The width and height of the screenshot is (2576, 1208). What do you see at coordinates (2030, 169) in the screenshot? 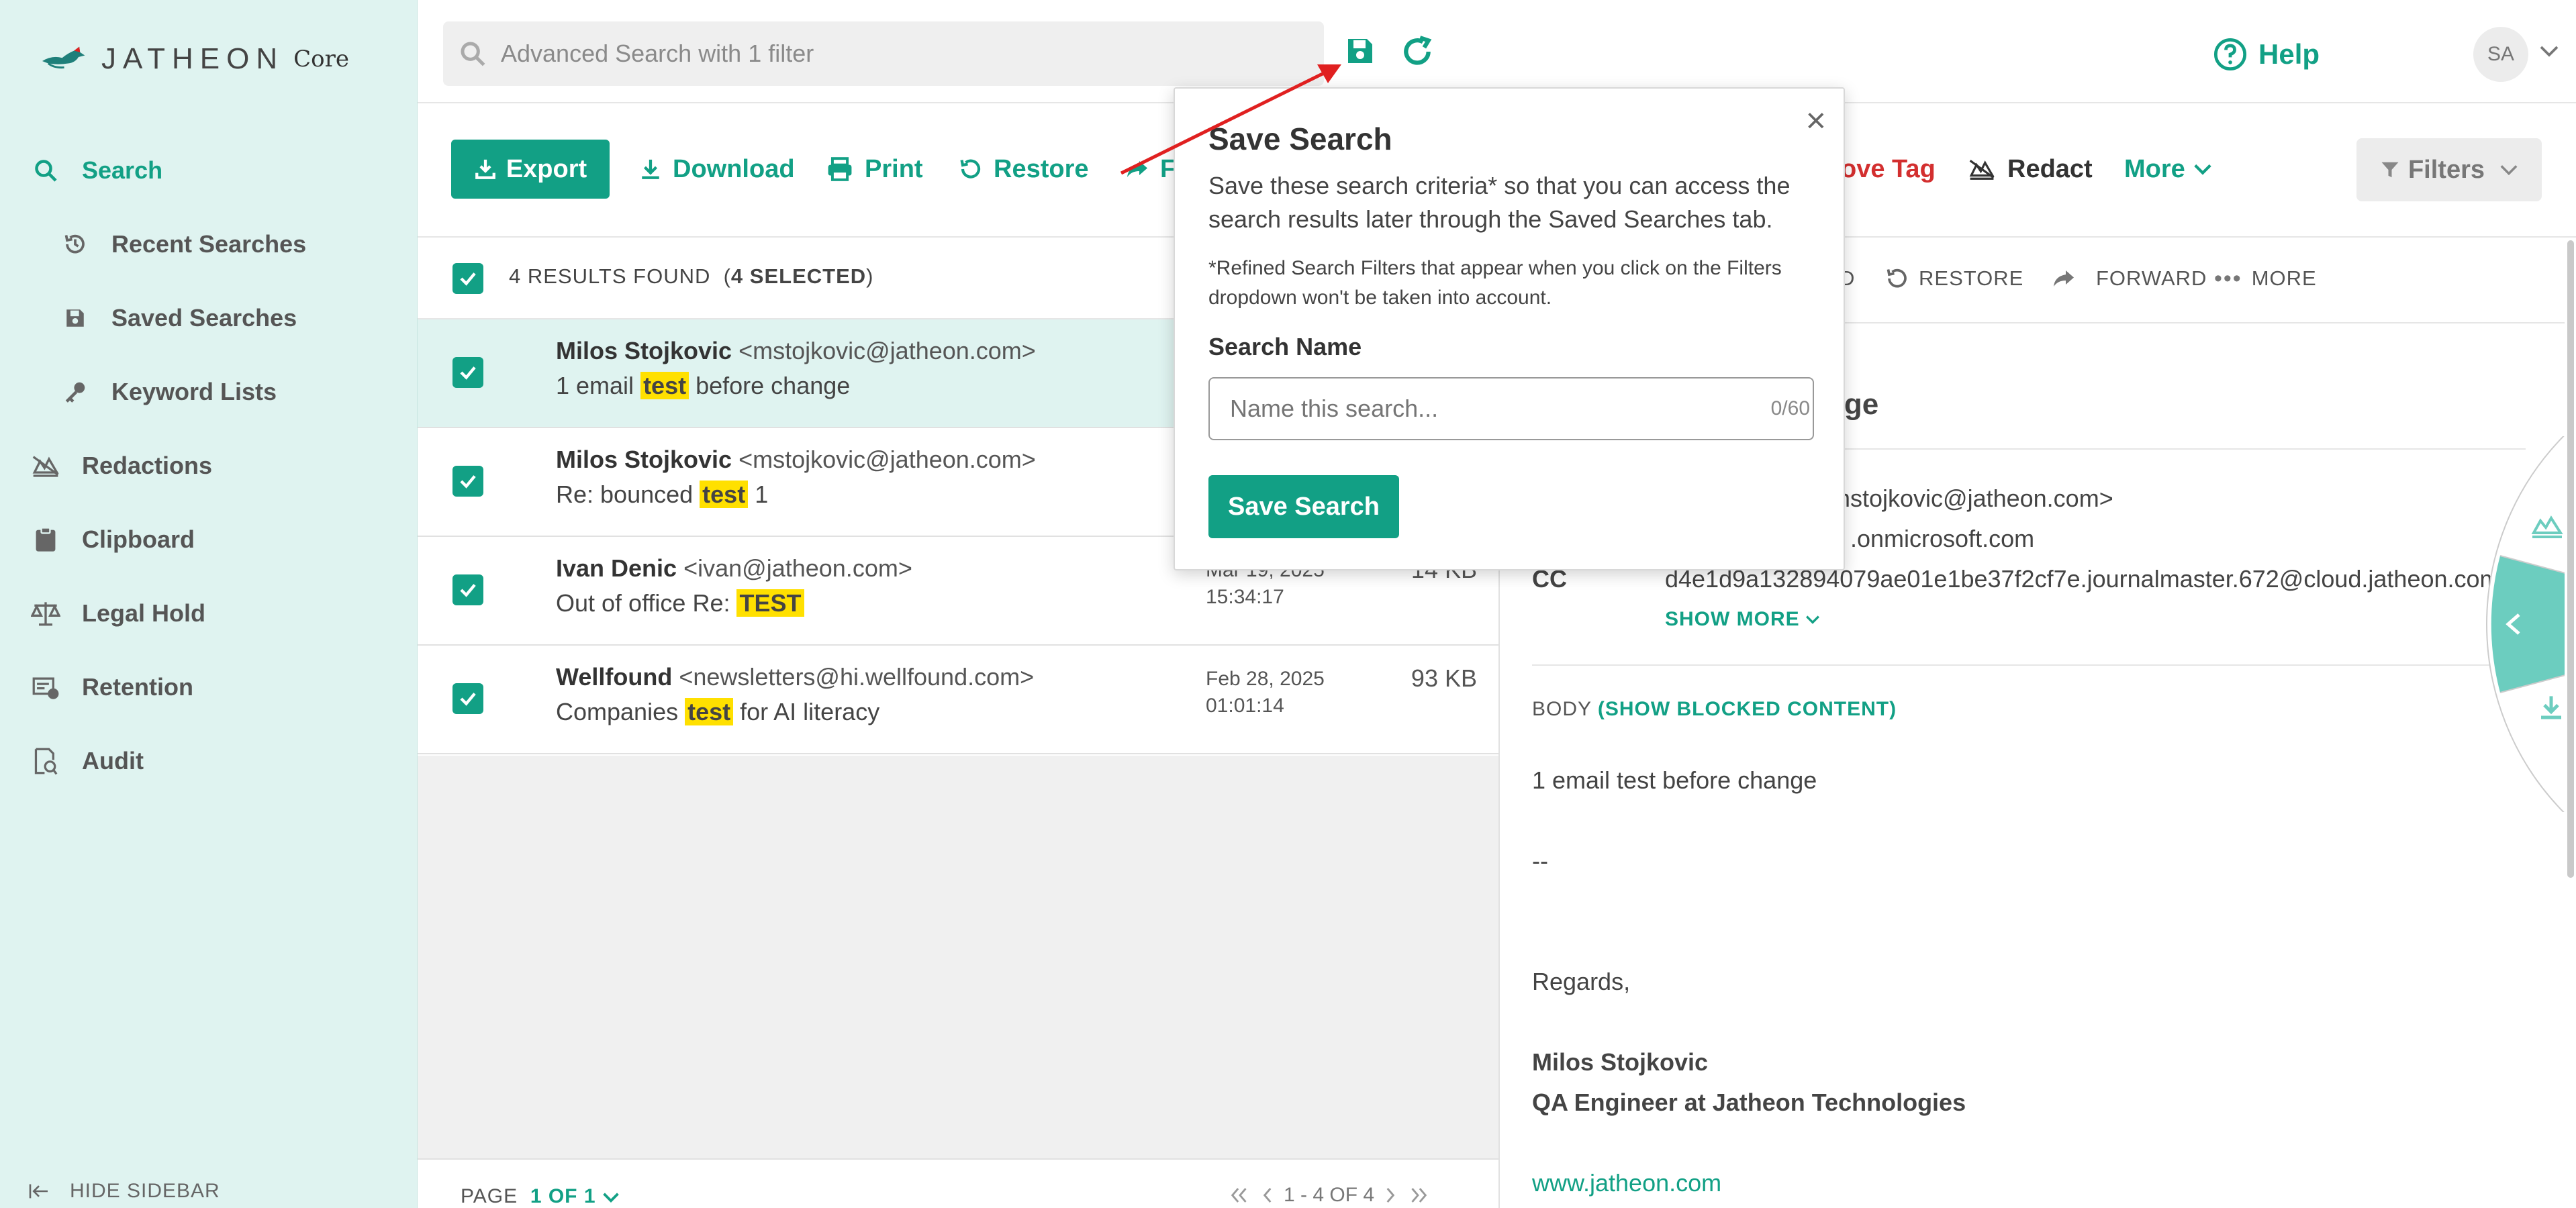
I see `redact-button: Redact` at bounding box center [2030, 169].